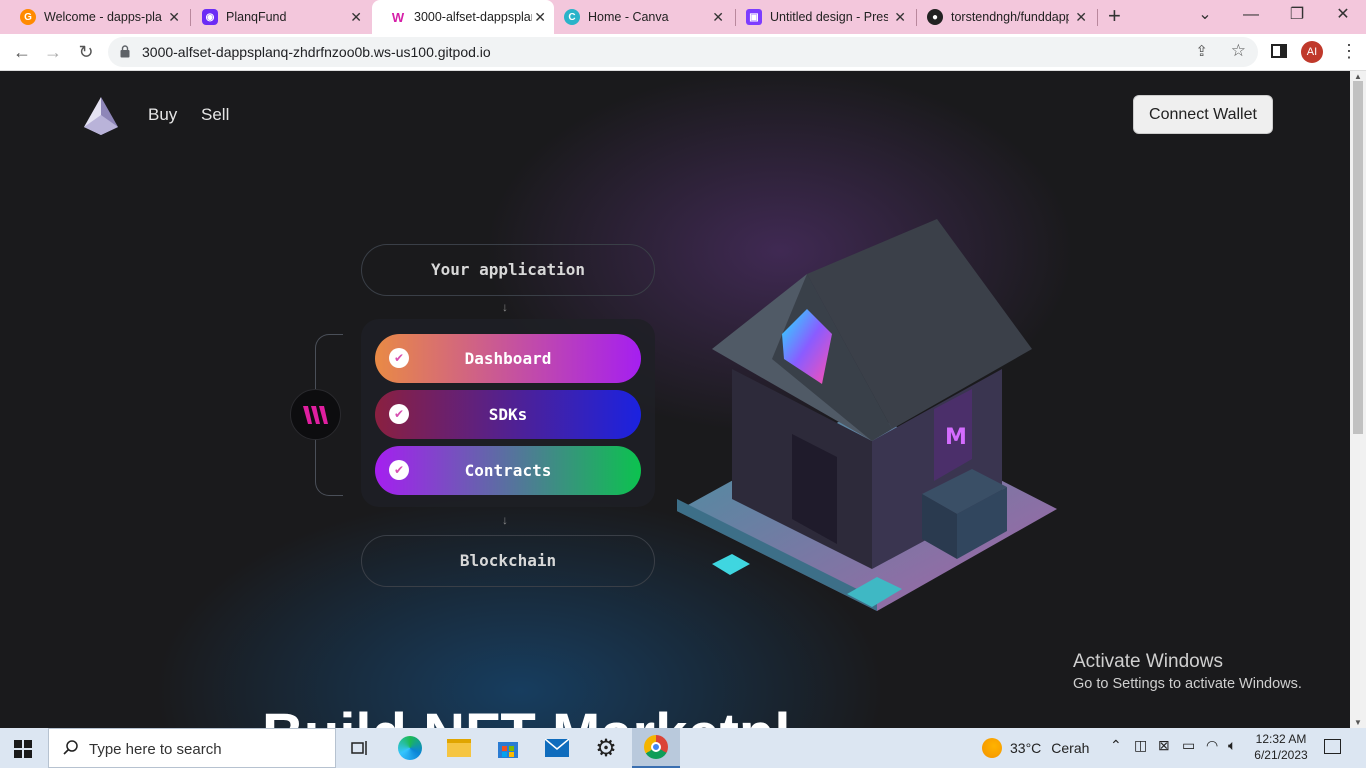  I want to click on tab-canva-design: ▣ Untitled design - Presentation ✕, so click(821, 17).